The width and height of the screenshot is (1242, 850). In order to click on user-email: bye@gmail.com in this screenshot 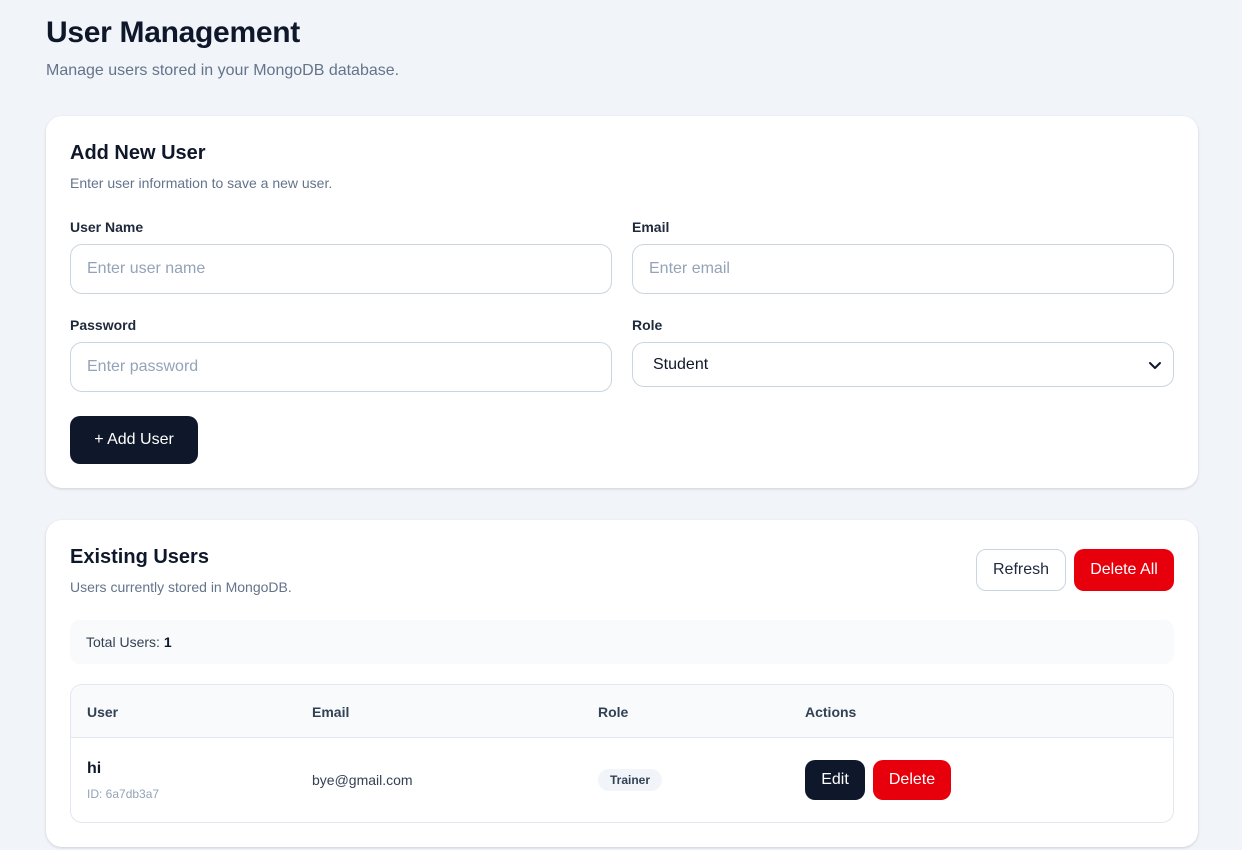, I will do `click(362, 780)`.